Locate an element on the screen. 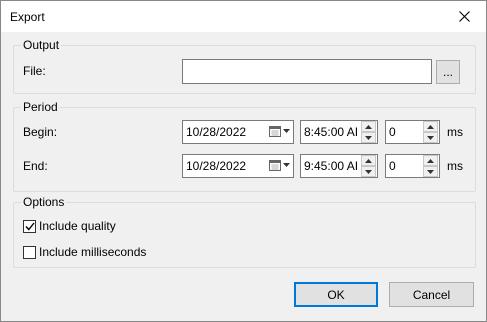 This screenshot has height=322, width=487. end-calendar-button is located at coordinates (279, 165).